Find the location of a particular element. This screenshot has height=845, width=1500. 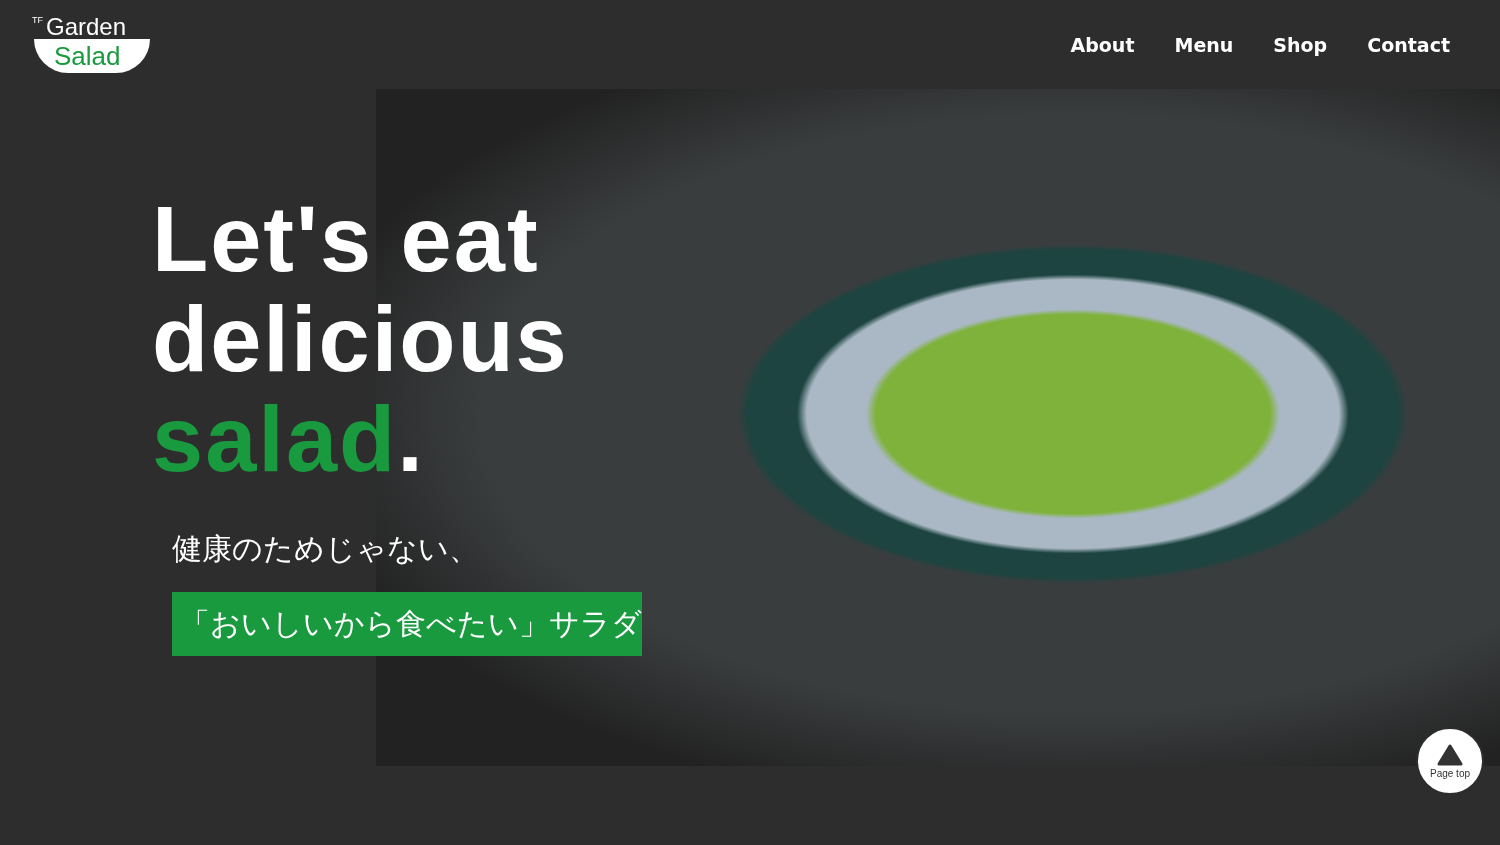

highlight-banner: 「おいしいから食べたい」サラダ is located at coordinates (407, 624).